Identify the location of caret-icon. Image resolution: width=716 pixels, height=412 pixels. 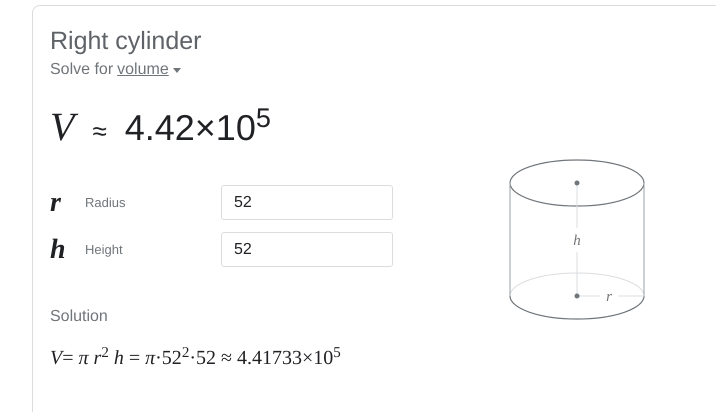
(176, 70).